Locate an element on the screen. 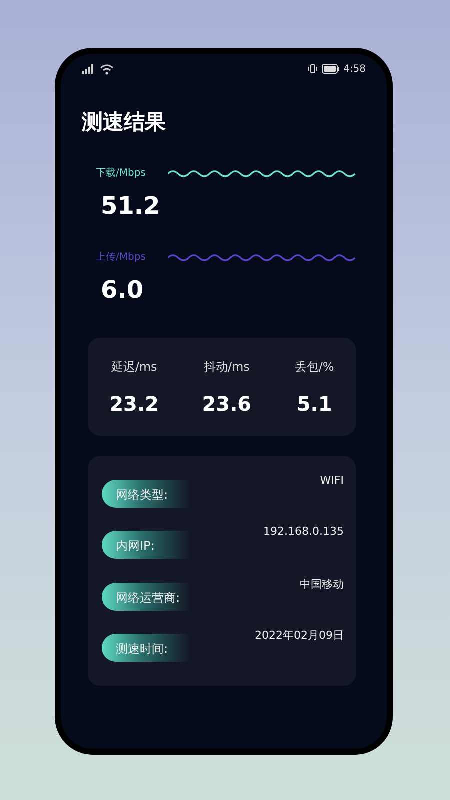 This screenshot has width=450, height=800. info-label: 内网IP: is located at coordinates (146, 545).